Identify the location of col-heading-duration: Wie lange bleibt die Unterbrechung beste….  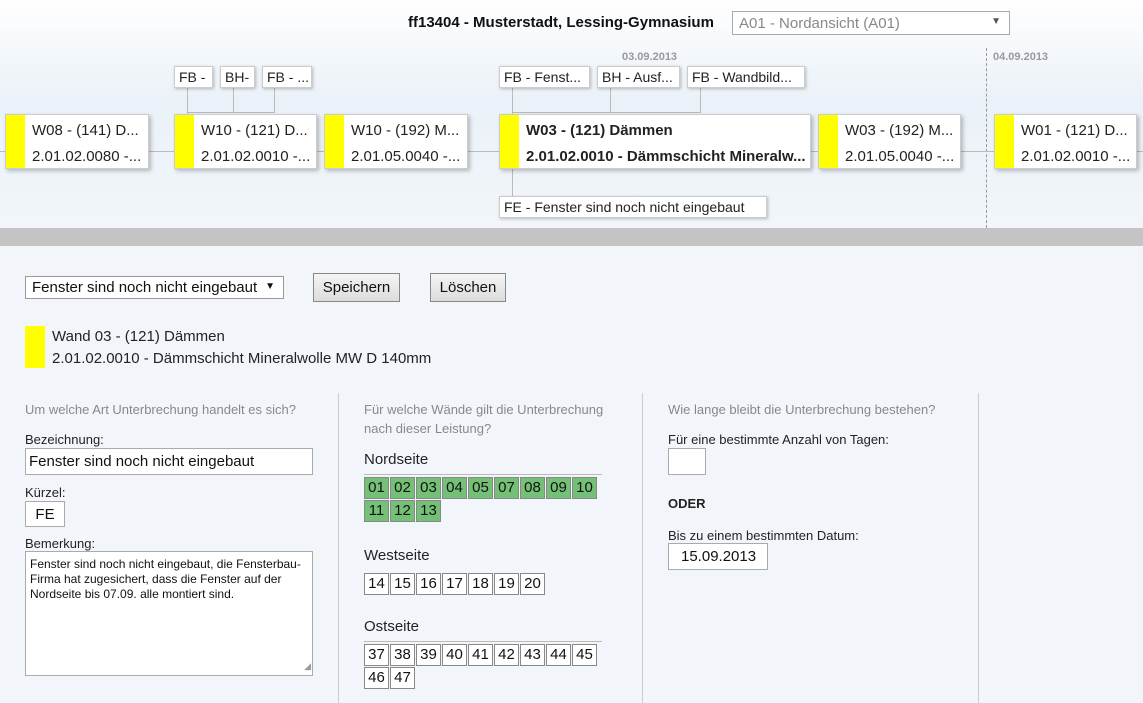
(802, 409).